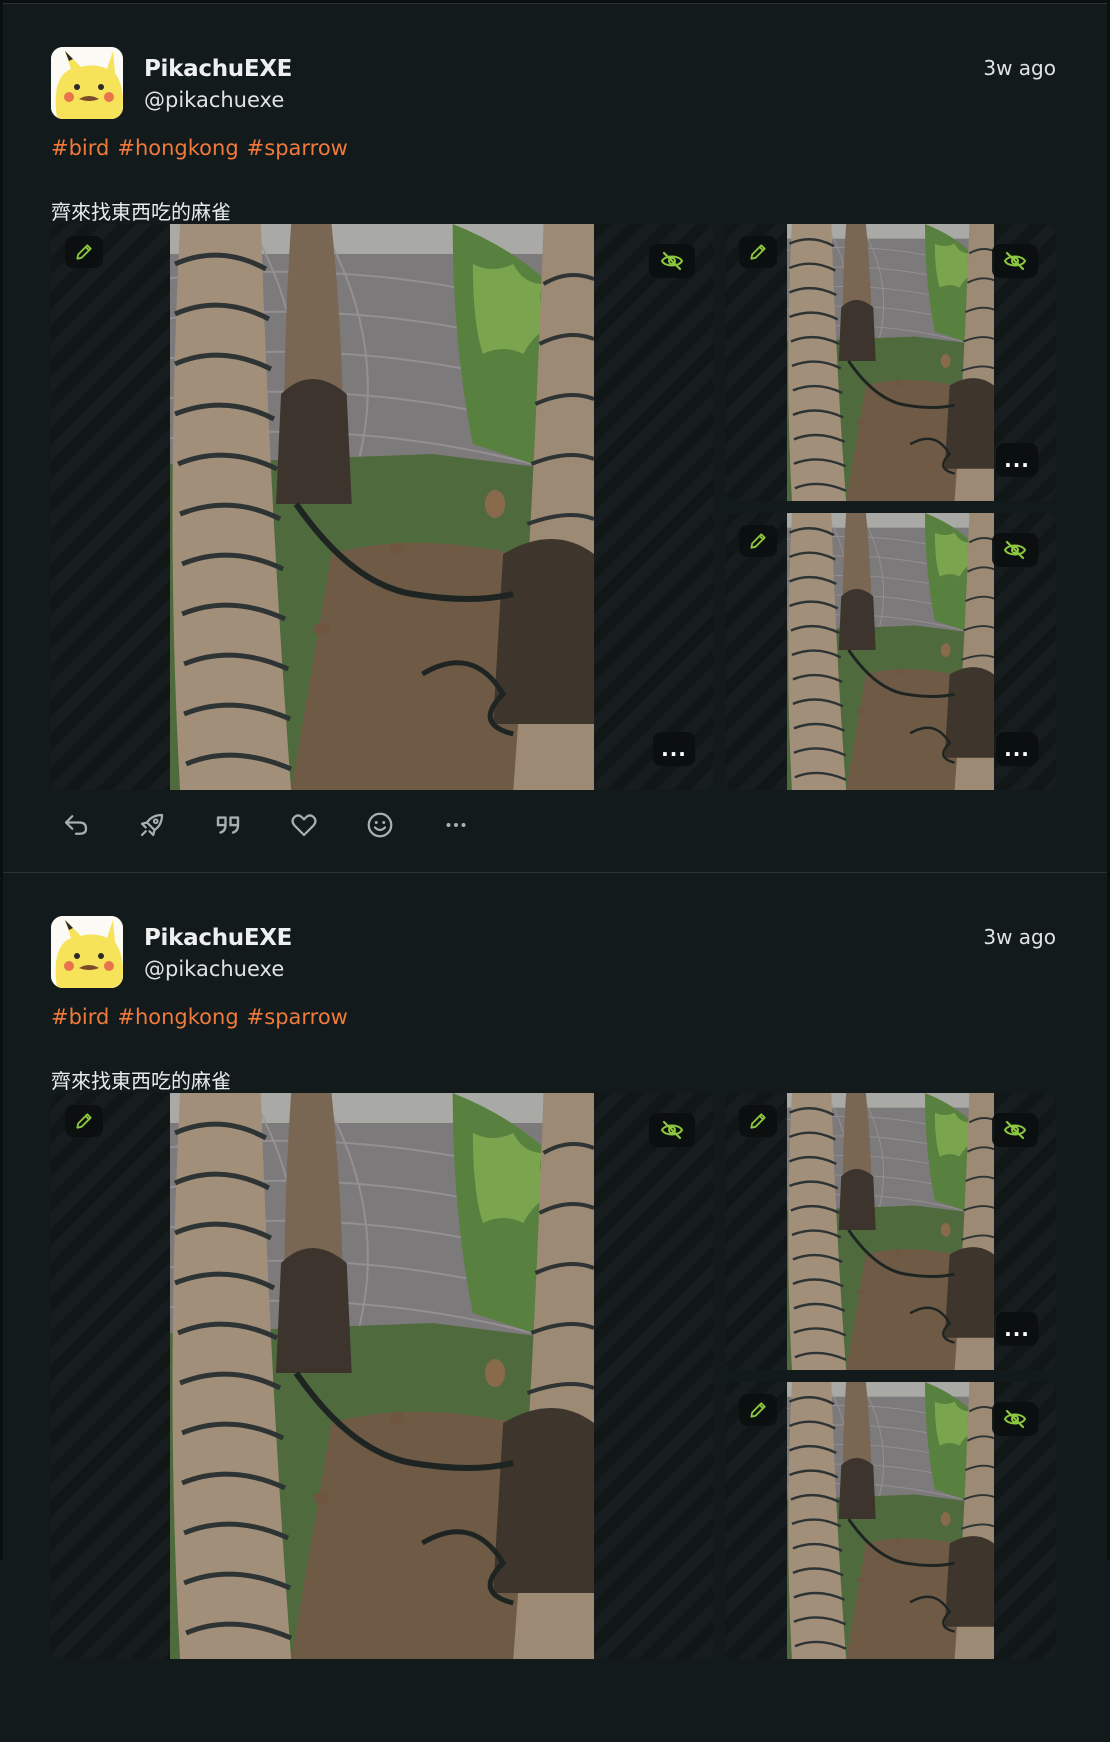 The width and height of the screenshot is (1110, 1742). I want to click on reply-icon, so click(76, 825).